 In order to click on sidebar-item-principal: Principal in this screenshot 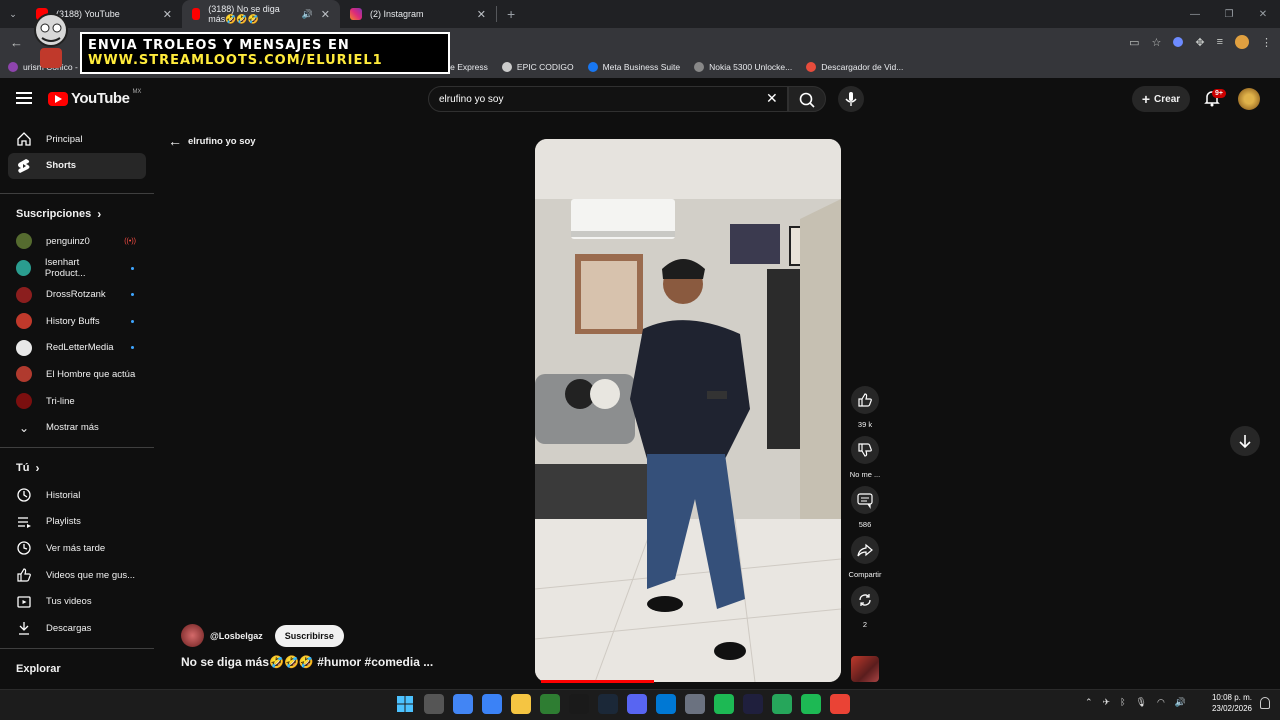, I will do `click(77, 139)`.